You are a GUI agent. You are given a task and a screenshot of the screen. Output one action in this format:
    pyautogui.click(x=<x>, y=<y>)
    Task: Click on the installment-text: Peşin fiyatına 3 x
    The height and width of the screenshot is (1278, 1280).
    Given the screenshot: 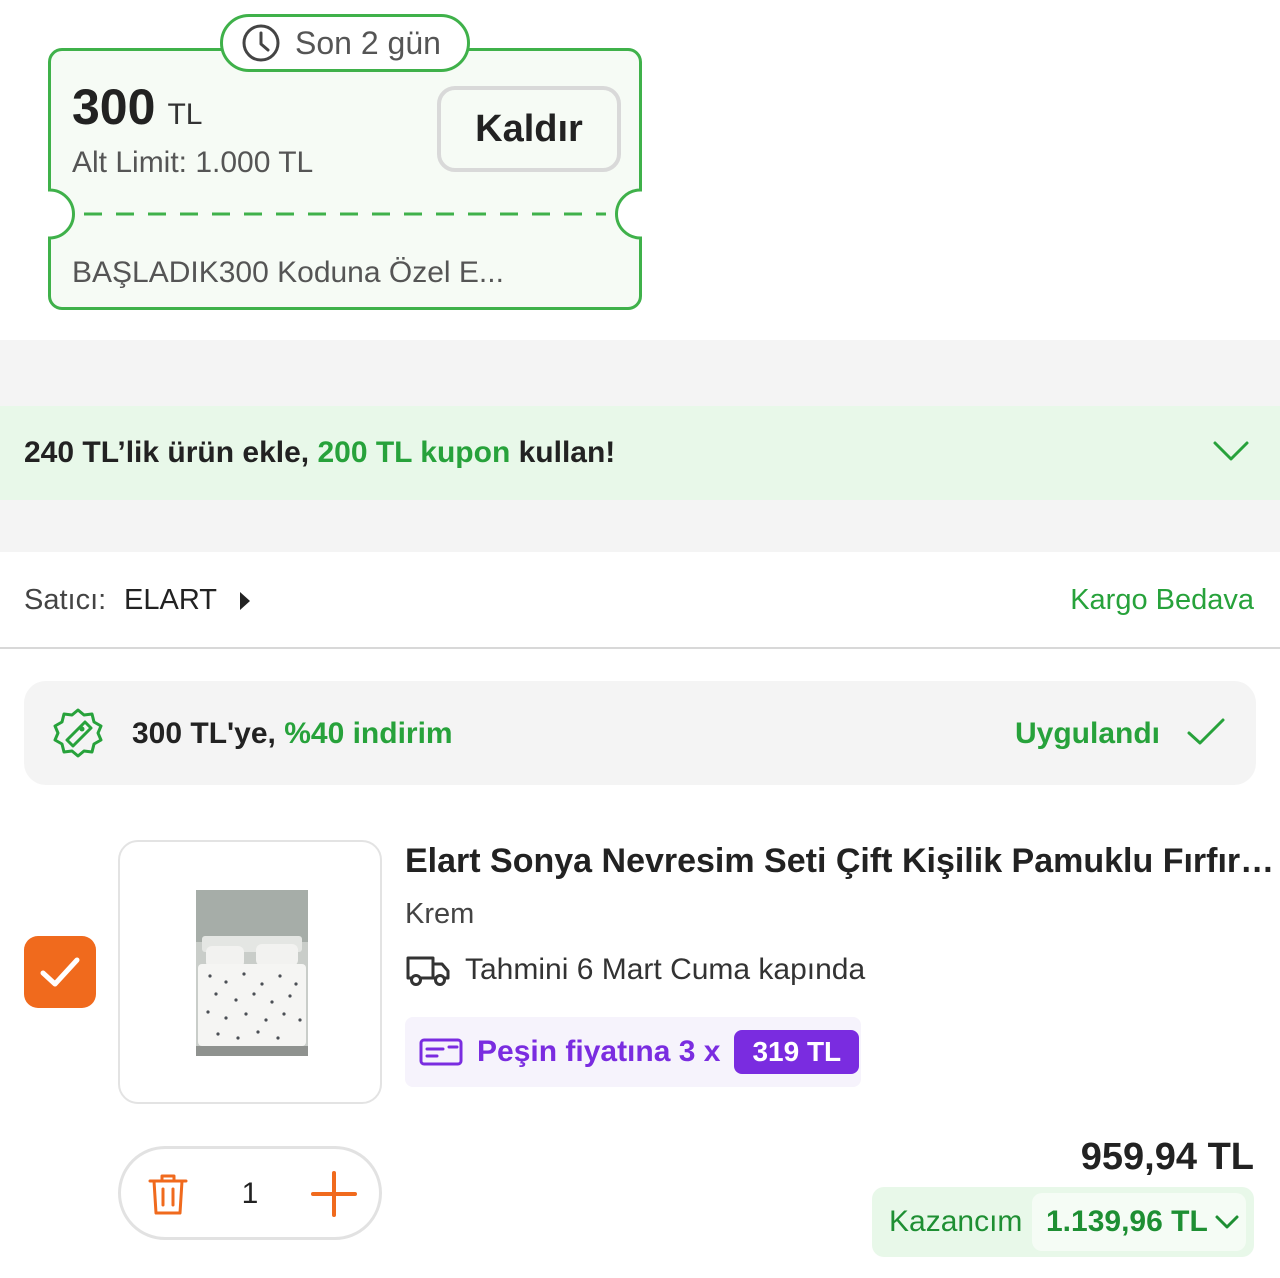 What is the action you would take?
    pyautogui.click(x=599, y=1051)
    